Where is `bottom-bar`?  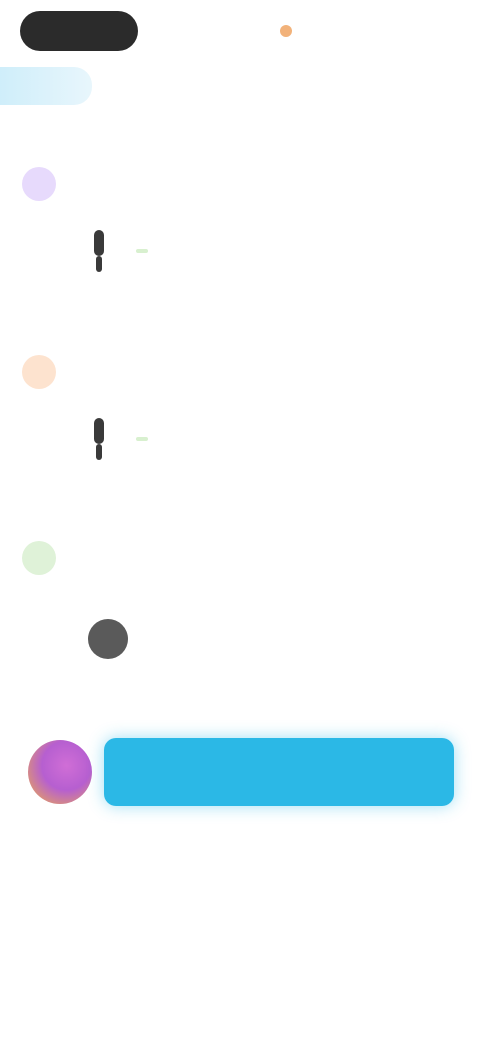 bottom-bar is located at coordinates (240, 772).